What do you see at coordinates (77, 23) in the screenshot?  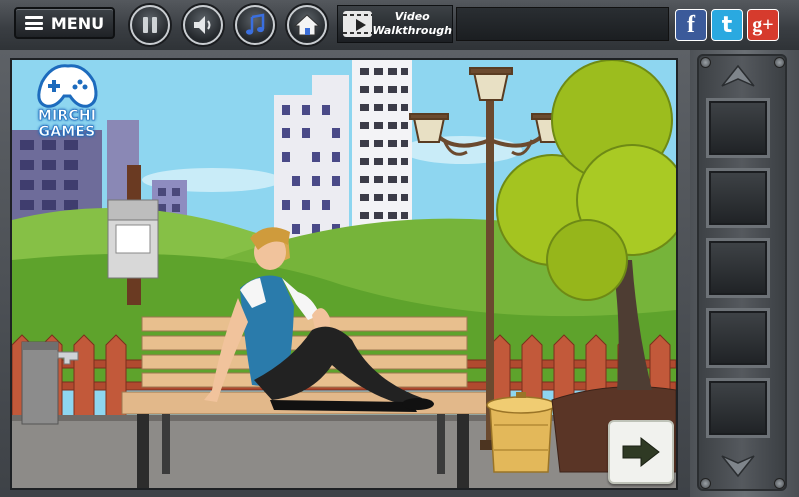 I see `menu-label: MENU` at bounding box center [77, 23].